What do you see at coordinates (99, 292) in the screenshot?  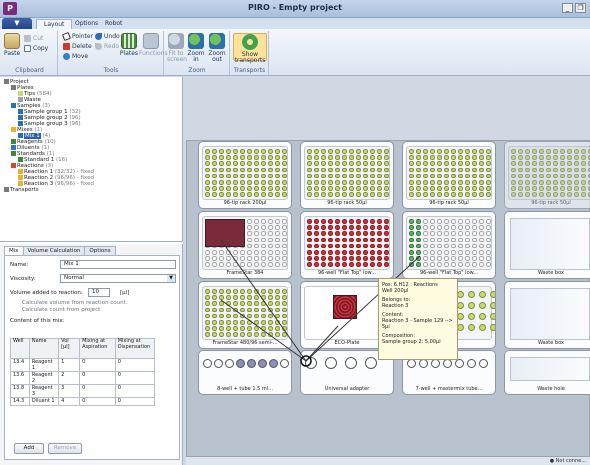 I see `volume-field: 10` at bounding box center [99, 292].